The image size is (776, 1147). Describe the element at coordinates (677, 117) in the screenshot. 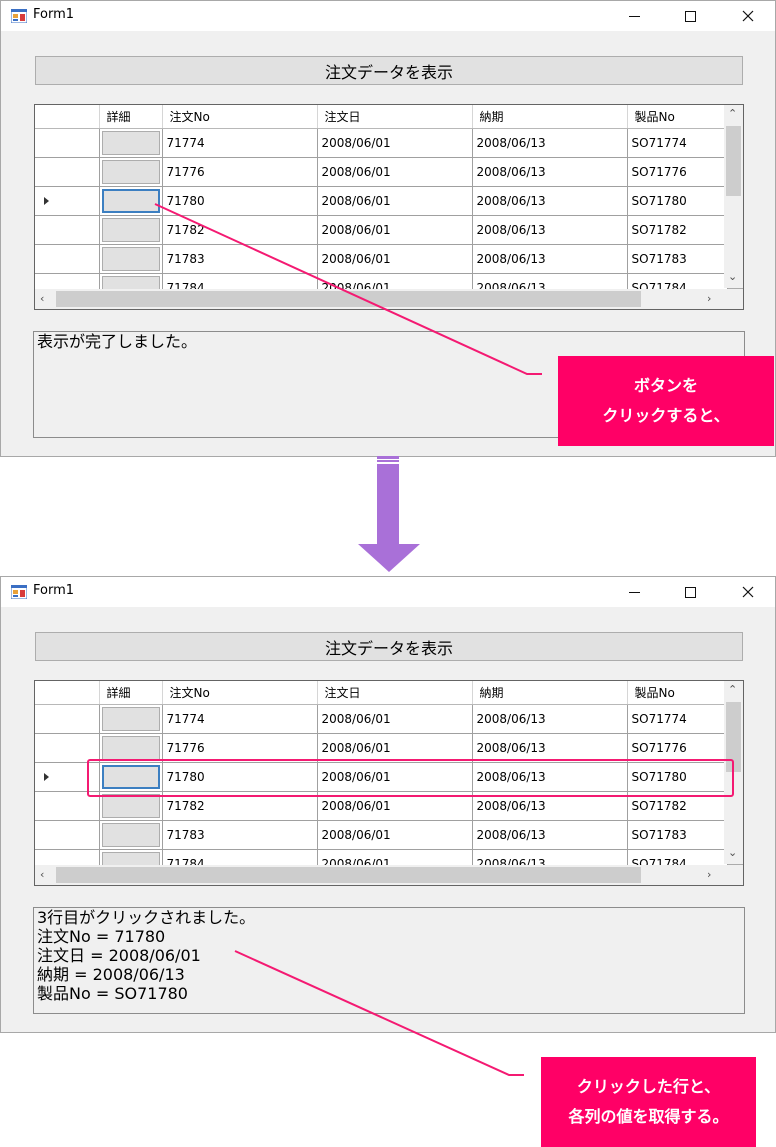

I see `column-header: 製品No` at that location.